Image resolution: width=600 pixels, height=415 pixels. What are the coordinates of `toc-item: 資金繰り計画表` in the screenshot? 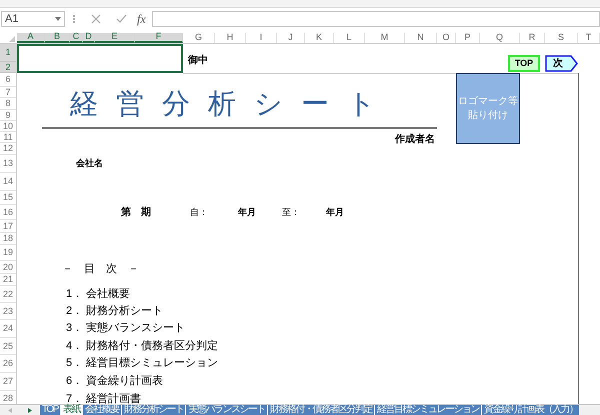 It's located at (124, 381).